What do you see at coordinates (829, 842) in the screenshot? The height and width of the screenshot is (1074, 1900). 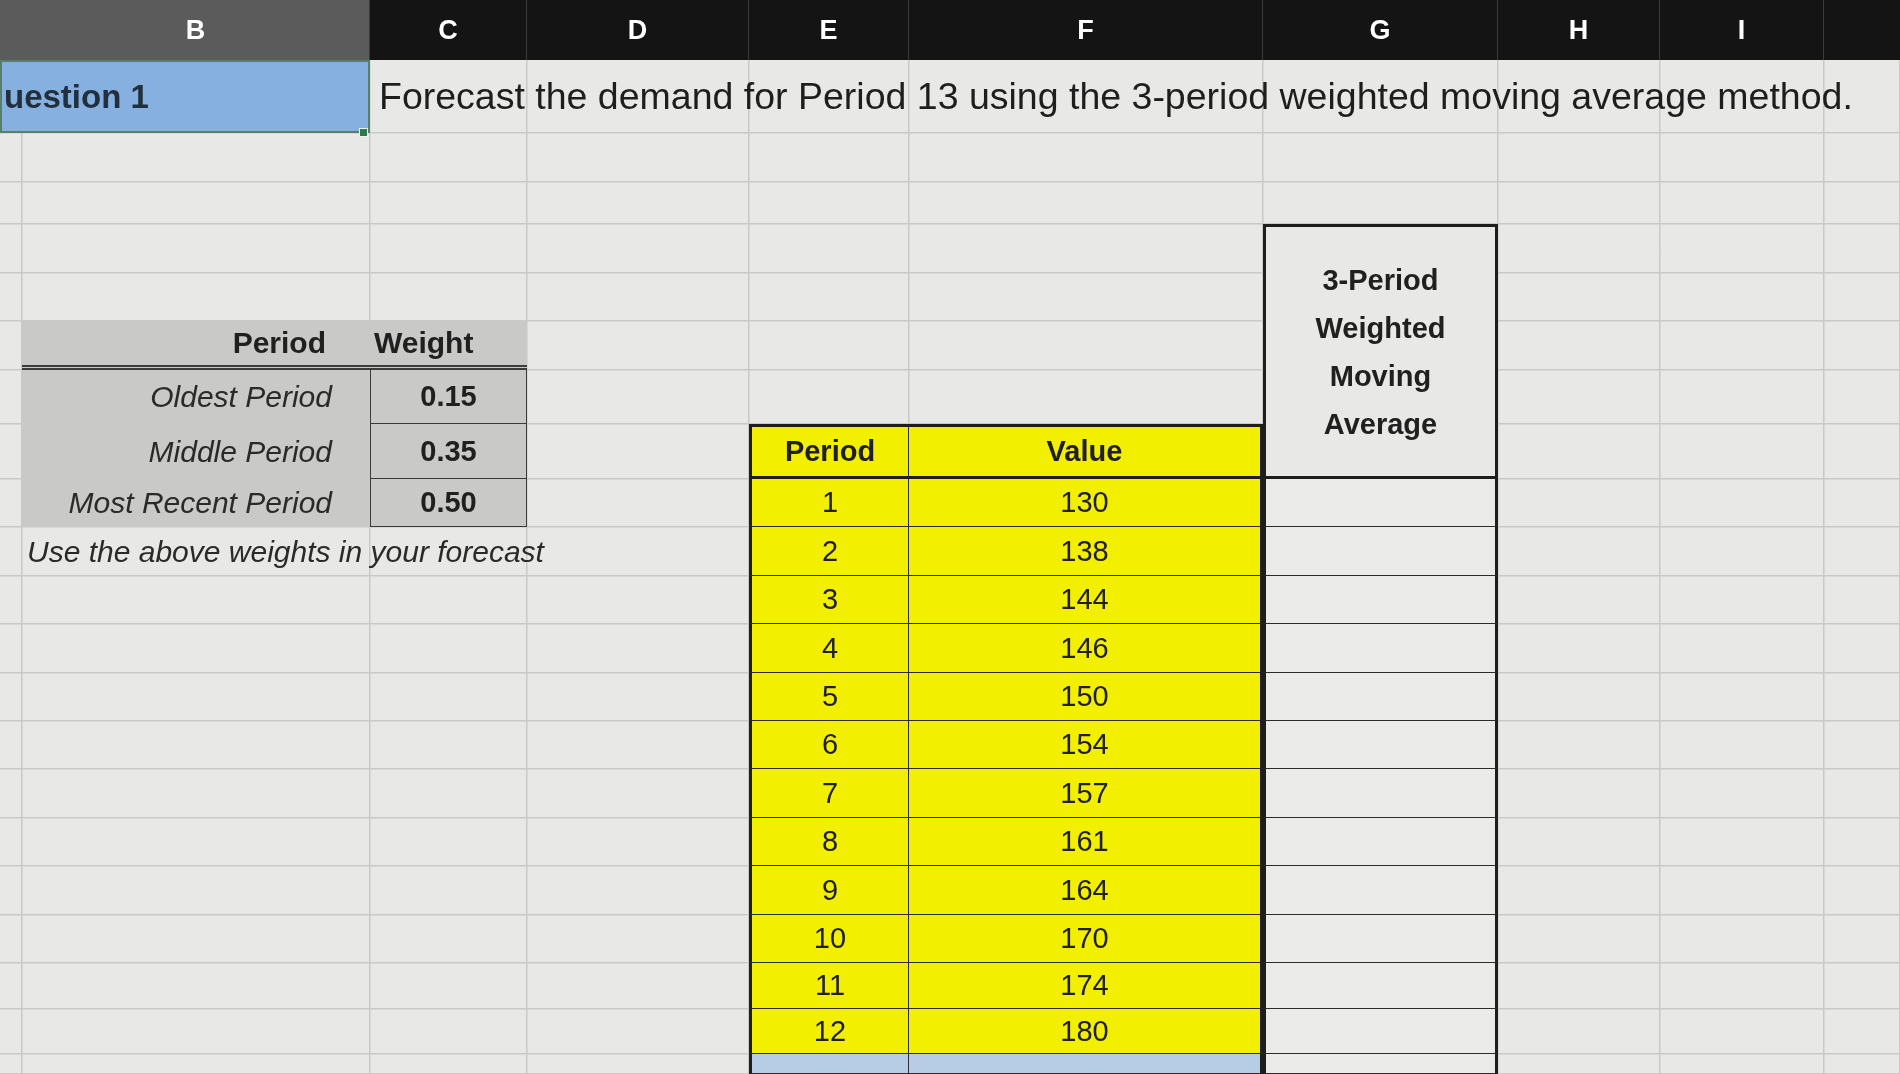 I see `table-cell: 8` at bounding box center [829, 842].